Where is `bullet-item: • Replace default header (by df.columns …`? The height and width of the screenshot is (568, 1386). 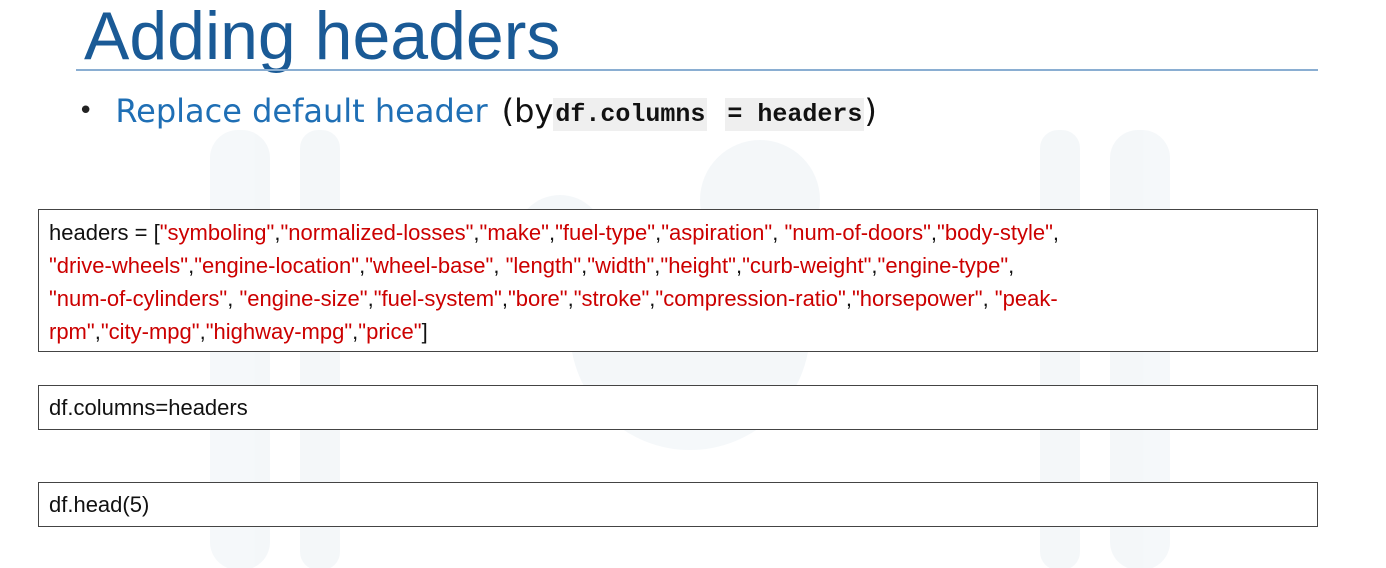
bullet-item: • Replace default header (by df.columns … is located at coordinates (477, 111).